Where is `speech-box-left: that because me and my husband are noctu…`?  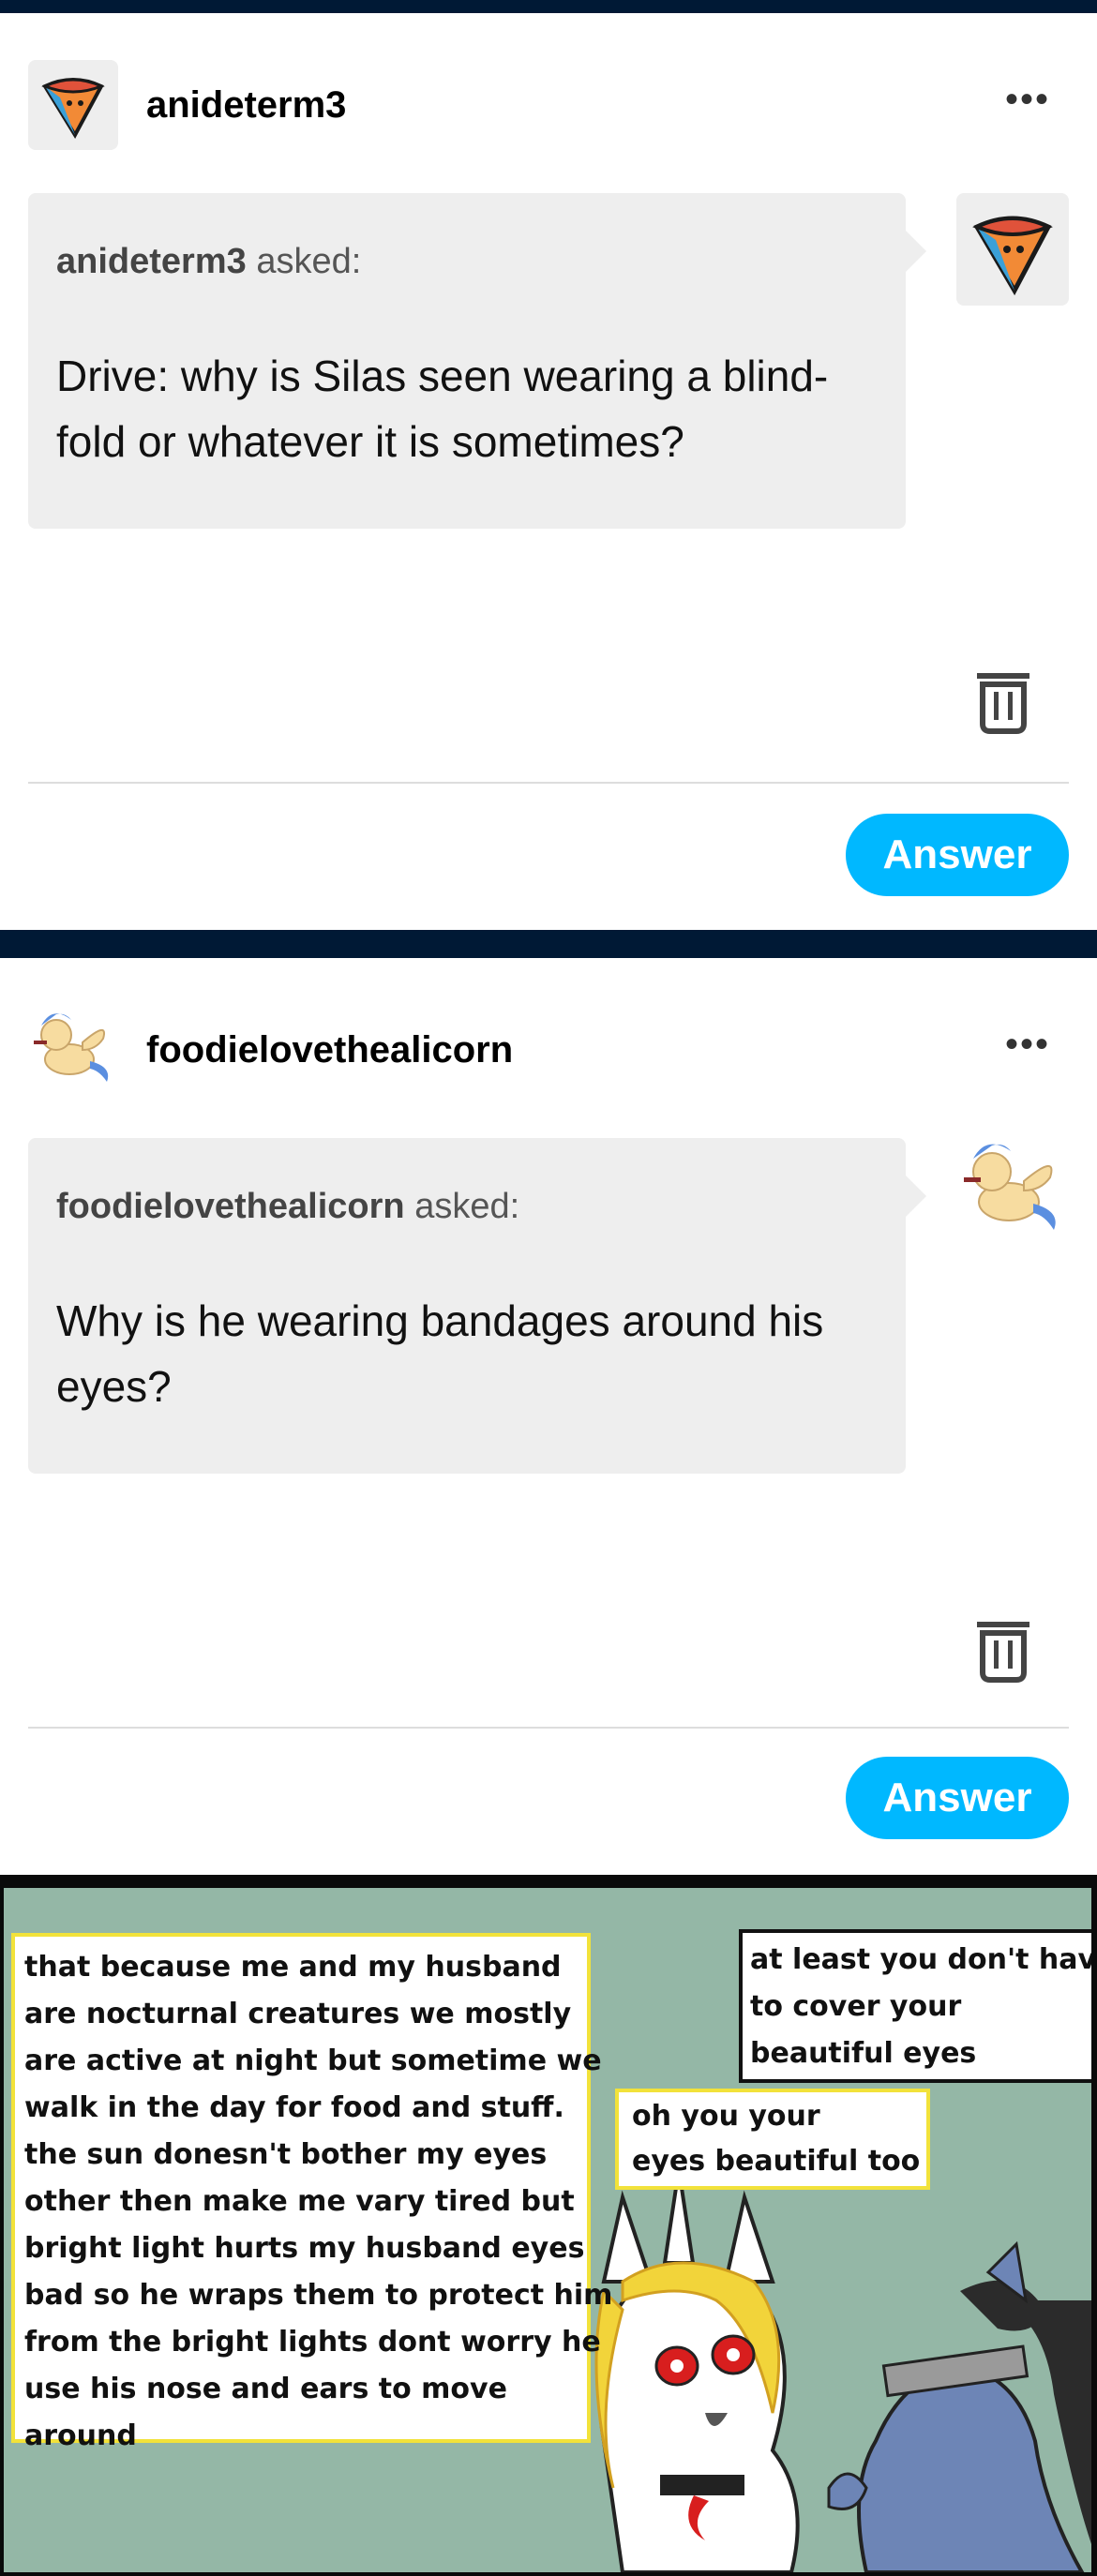 speech-box-left: that because me and my husband are noctu… is located at coordinates (312, 2192).